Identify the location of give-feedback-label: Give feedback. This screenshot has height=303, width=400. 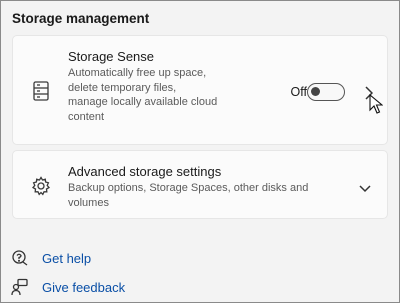
(83, 287).